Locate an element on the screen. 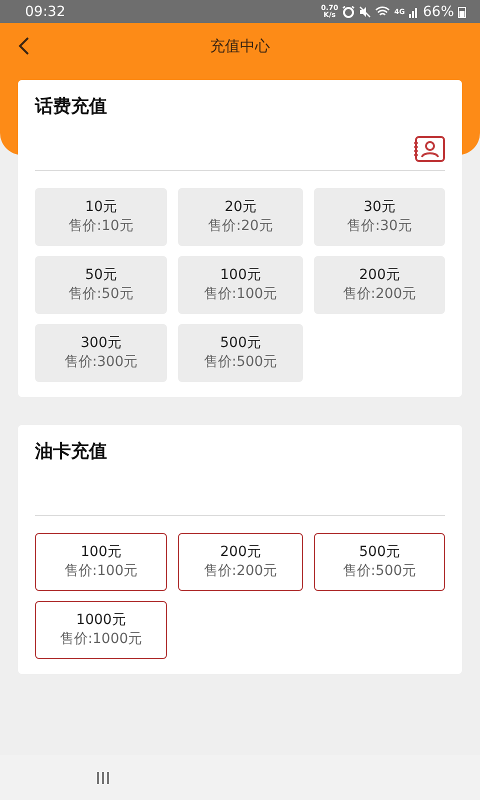 The height and width of the screenshot is (800, 480). back-icon is located at coordinates (24, 46).